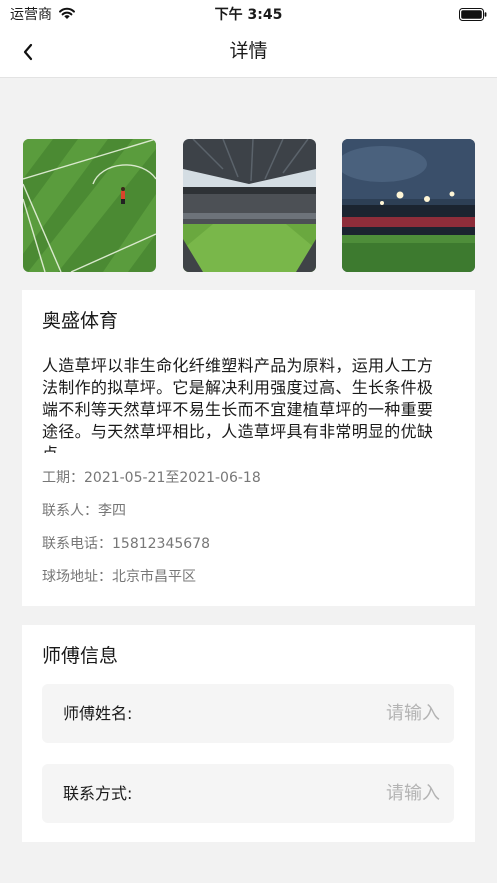 The width and height of the screenshot is (497, 883). What do you see at coordinates (119, 577) in the screenshot?
I see `venue-address: 球场地址：北京市昌平区` at bounding box center [119, 577].